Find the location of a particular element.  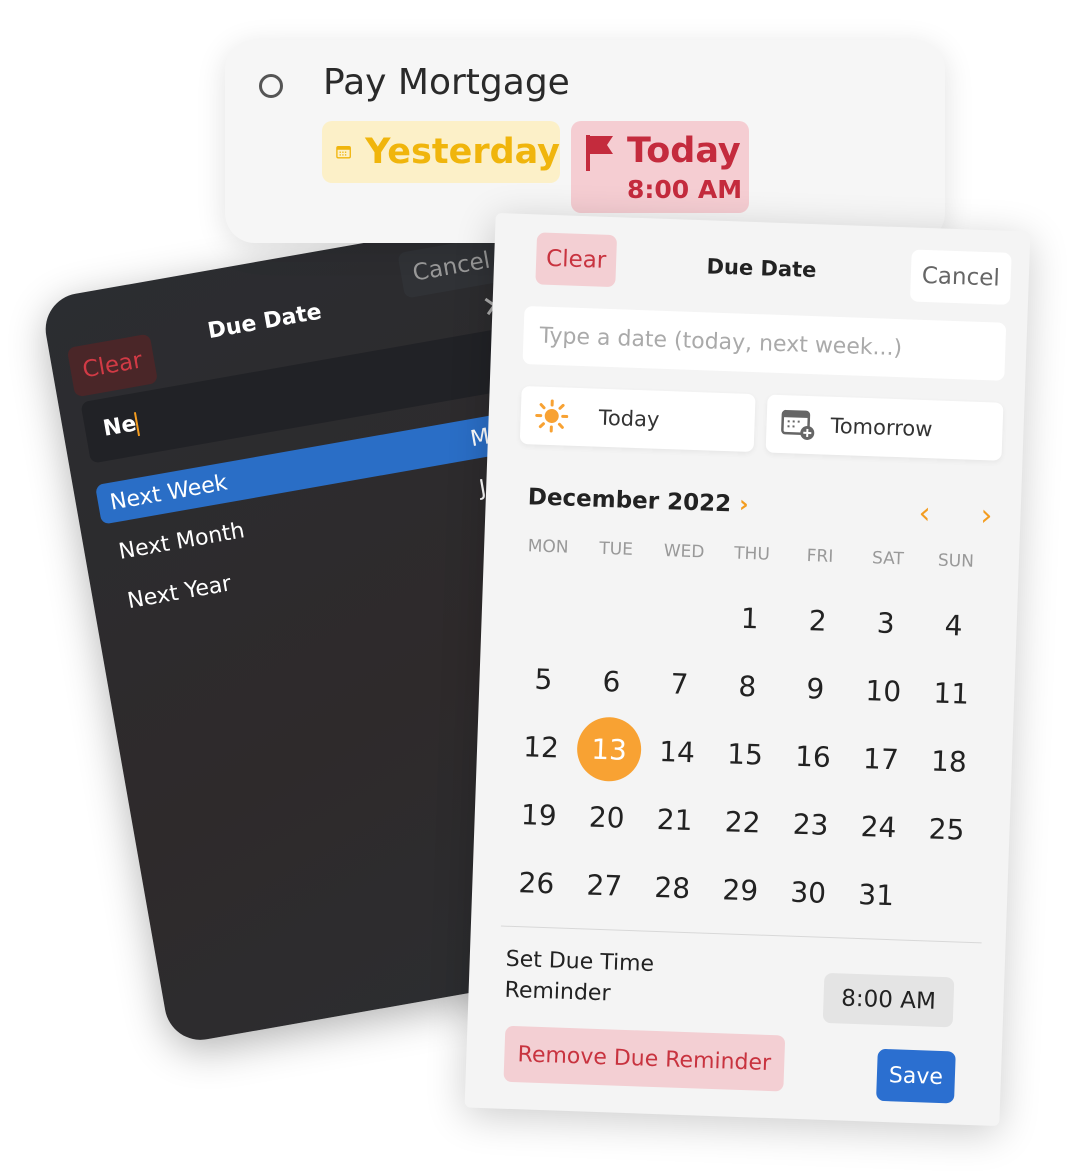

day-1: 1 is located at coordinates (750, 618).